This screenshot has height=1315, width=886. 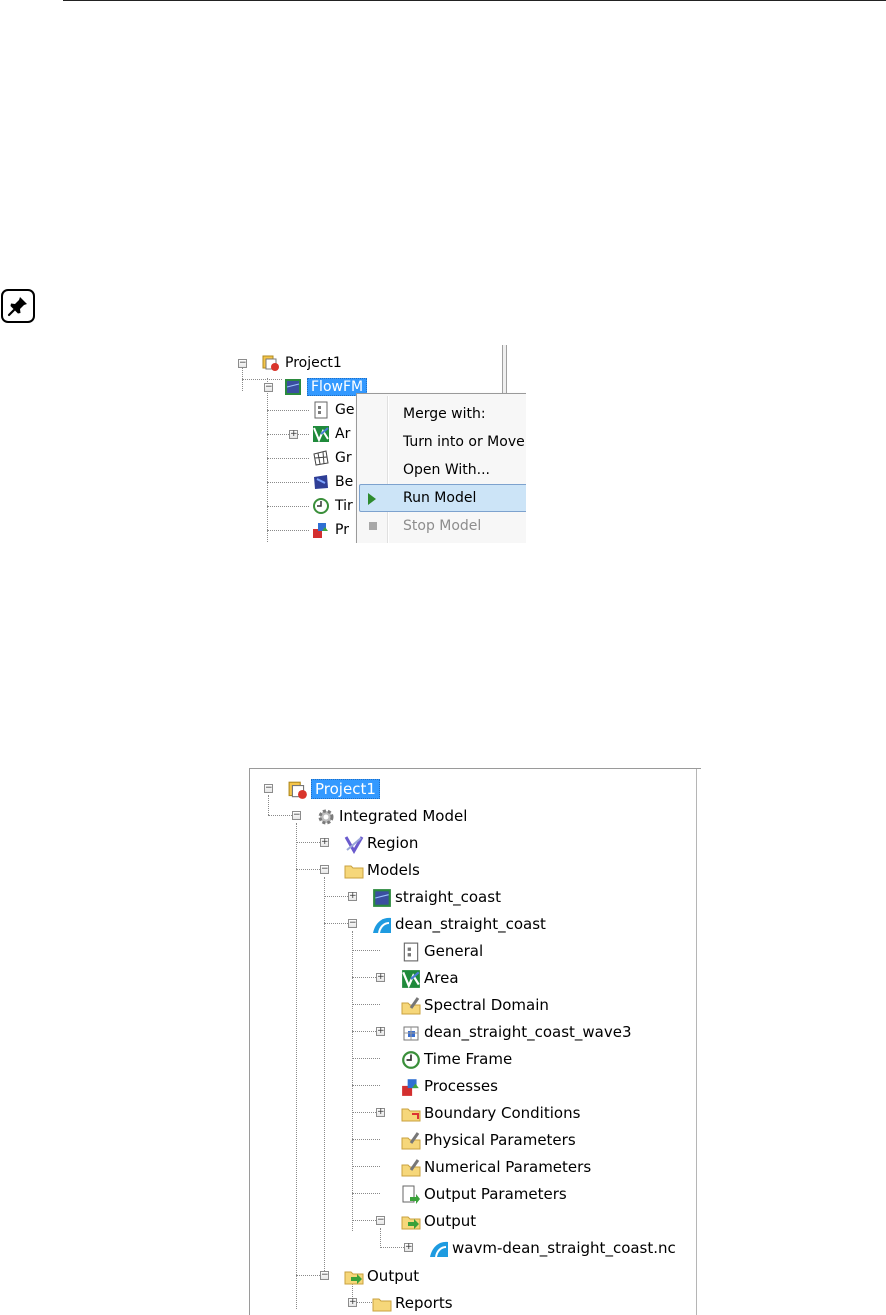 I want to click on tree-item-reports: Reports, so click(x=412, y=1303).